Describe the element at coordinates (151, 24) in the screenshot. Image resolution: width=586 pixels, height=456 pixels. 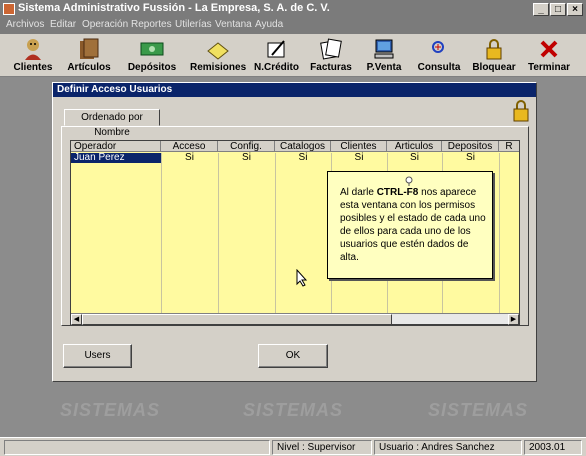
I see `menu-reportes: Reportes` at that location.